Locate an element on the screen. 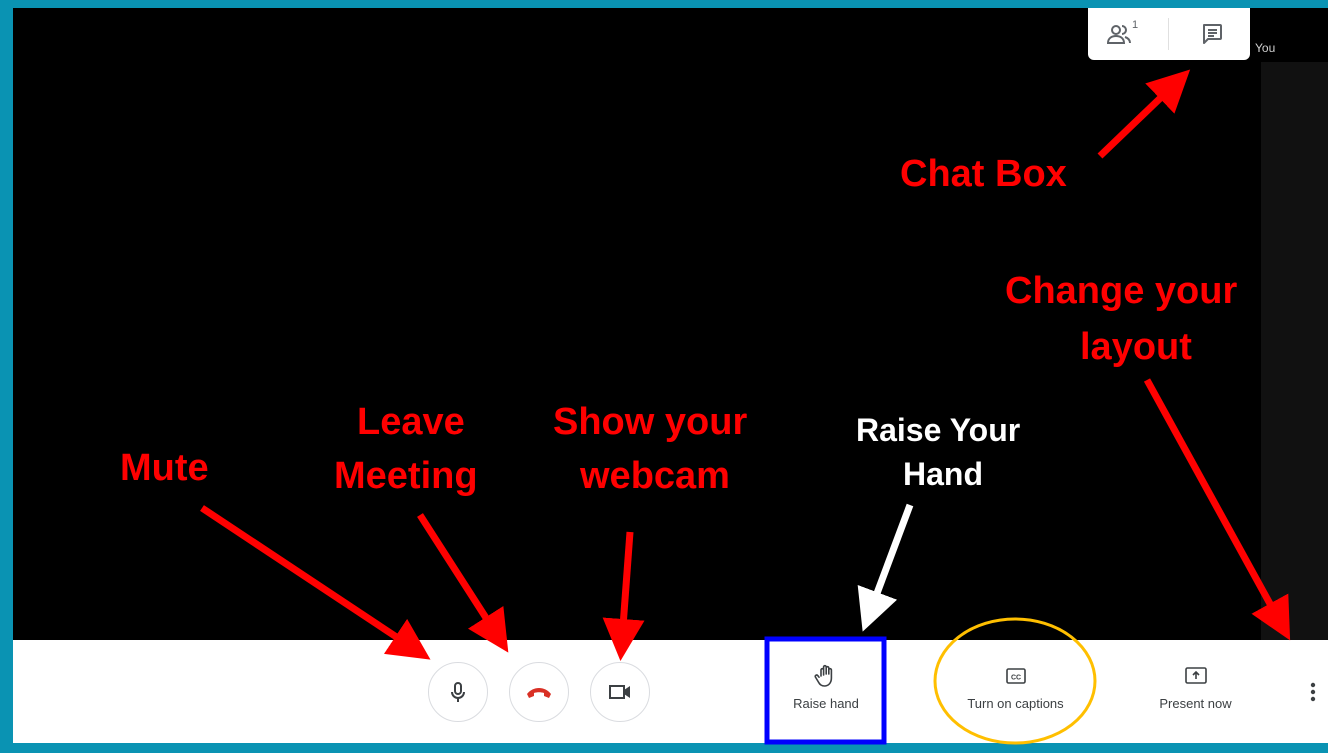 This screenshot has width=1328, height=753. participant-count: 1 is located at coordinates (1135, 25).